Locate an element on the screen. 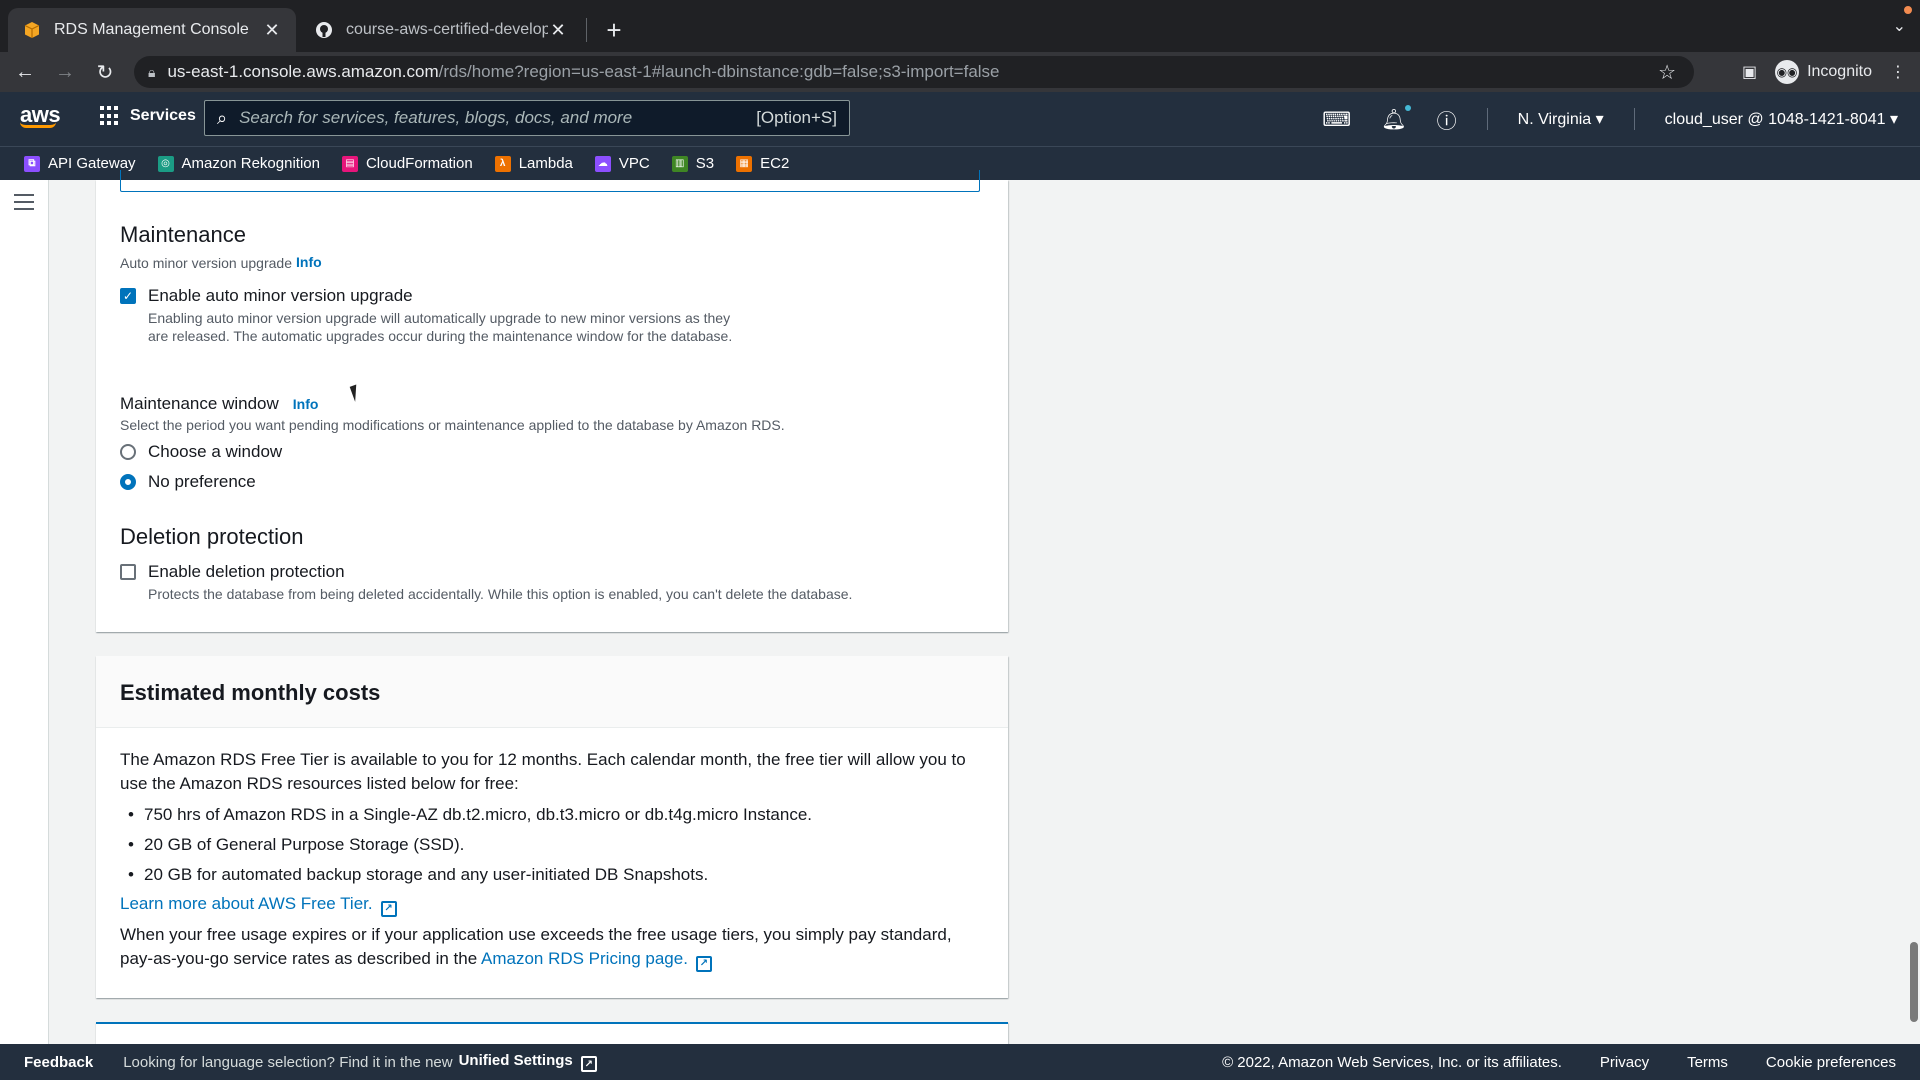 The image size is (1920, 1080). lock-icon: 🔒︎ is located at coordinates (152, 71).